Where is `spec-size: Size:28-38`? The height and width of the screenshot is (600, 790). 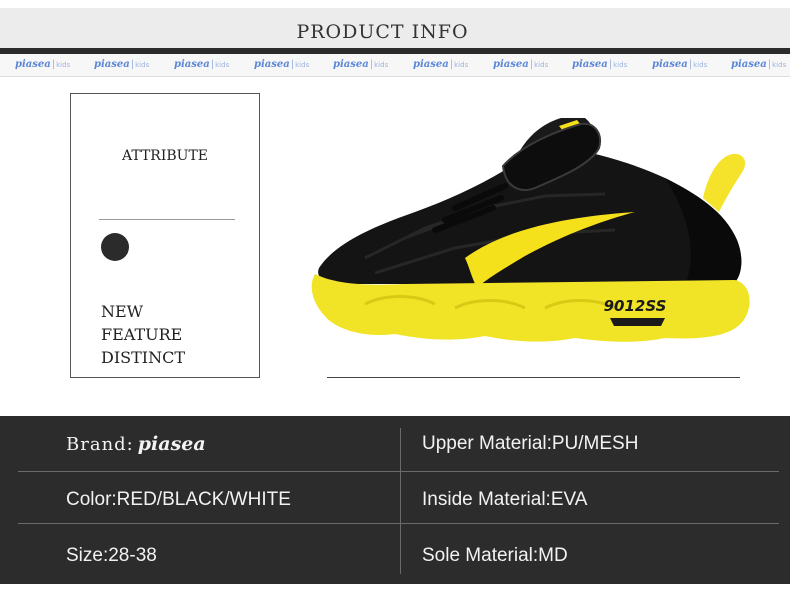 spec-size: Size:28-38 is located at coordinates (111, 555).